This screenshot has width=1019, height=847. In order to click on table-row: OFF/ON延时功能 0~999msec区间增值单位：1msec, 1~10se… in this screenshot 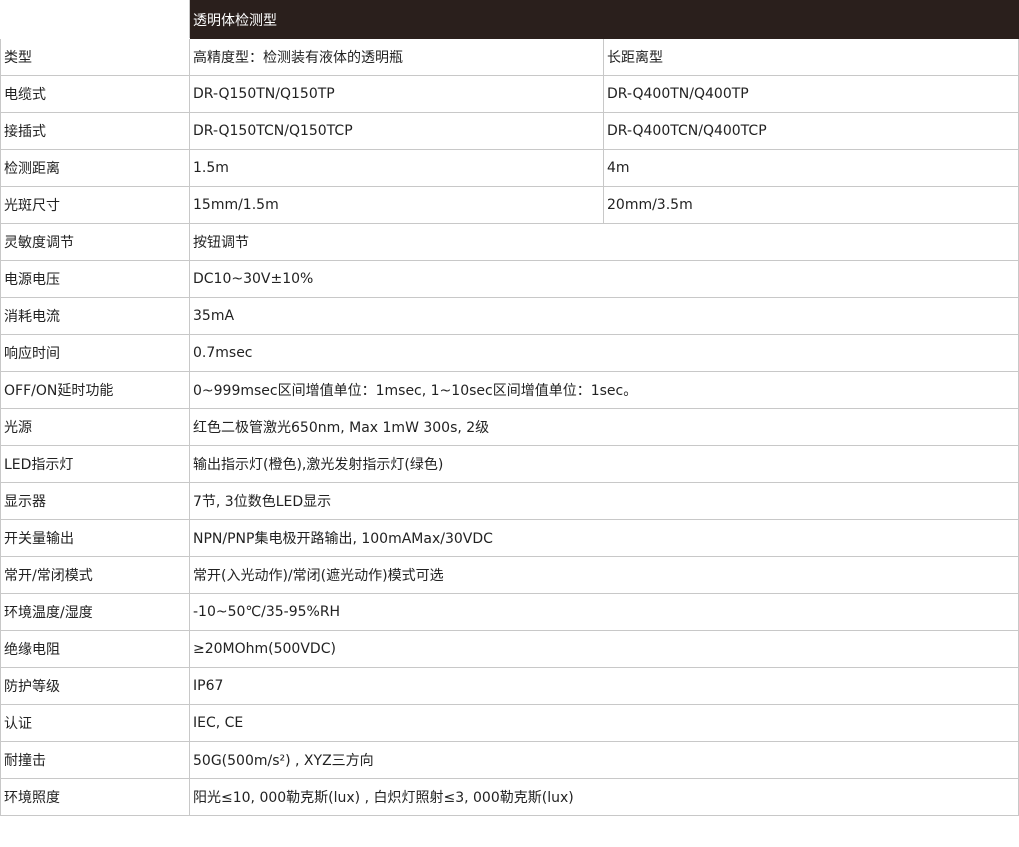, I will do `click(509, 390)`.